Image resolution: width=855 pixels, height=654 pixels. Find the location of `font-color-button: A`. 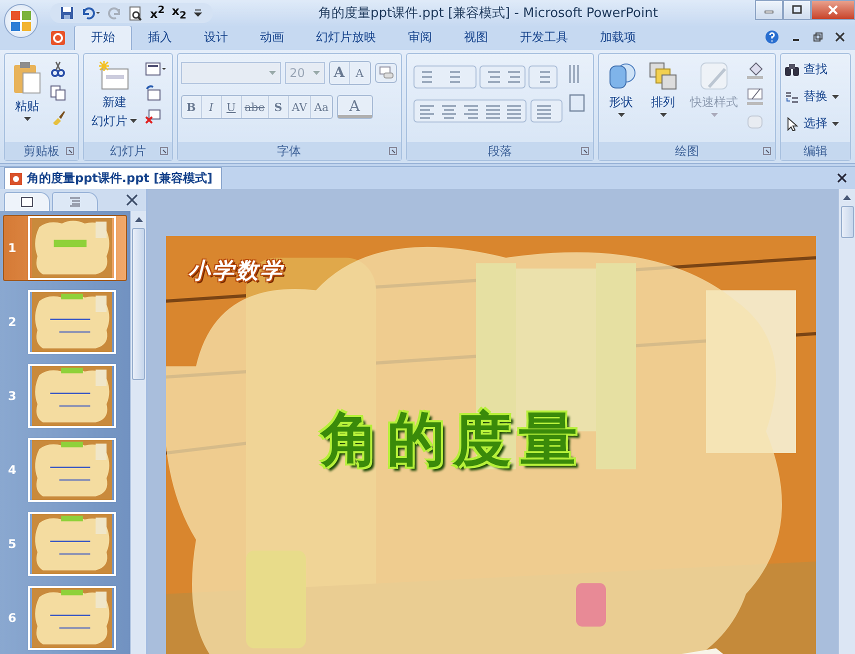

font-color-button: A is located at coordinates (355, 107).